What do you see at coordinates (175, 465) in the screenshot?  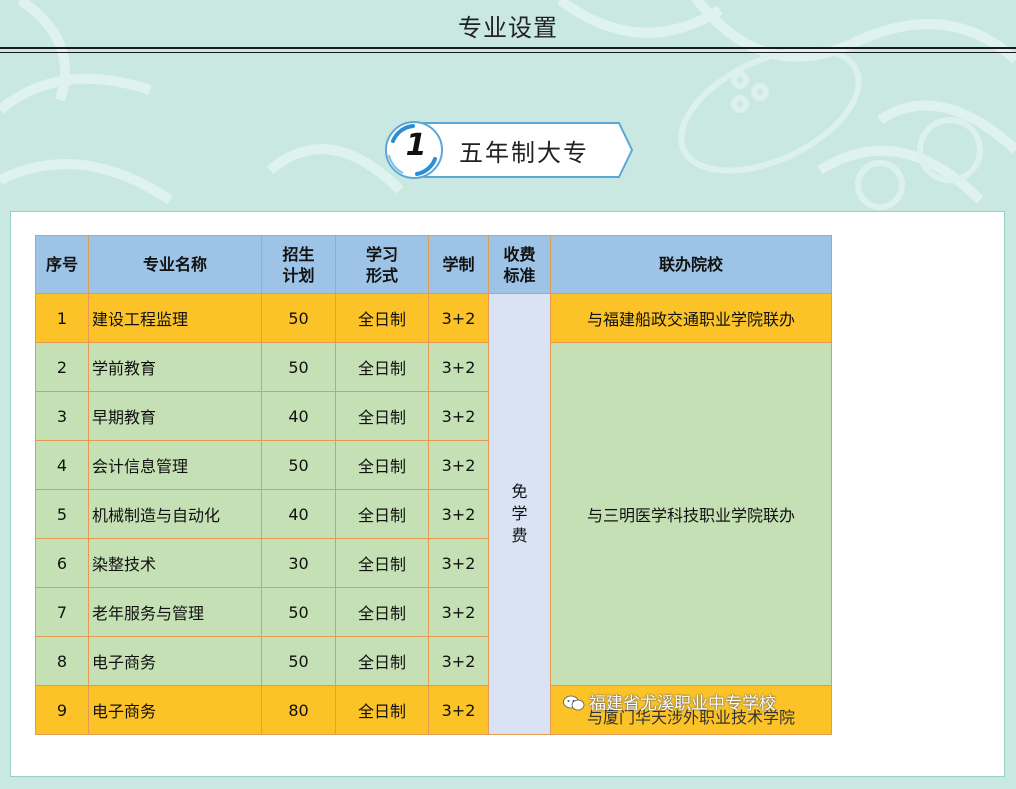 I see `row-name: 会计信息管理` at bounding box center [175, 465].